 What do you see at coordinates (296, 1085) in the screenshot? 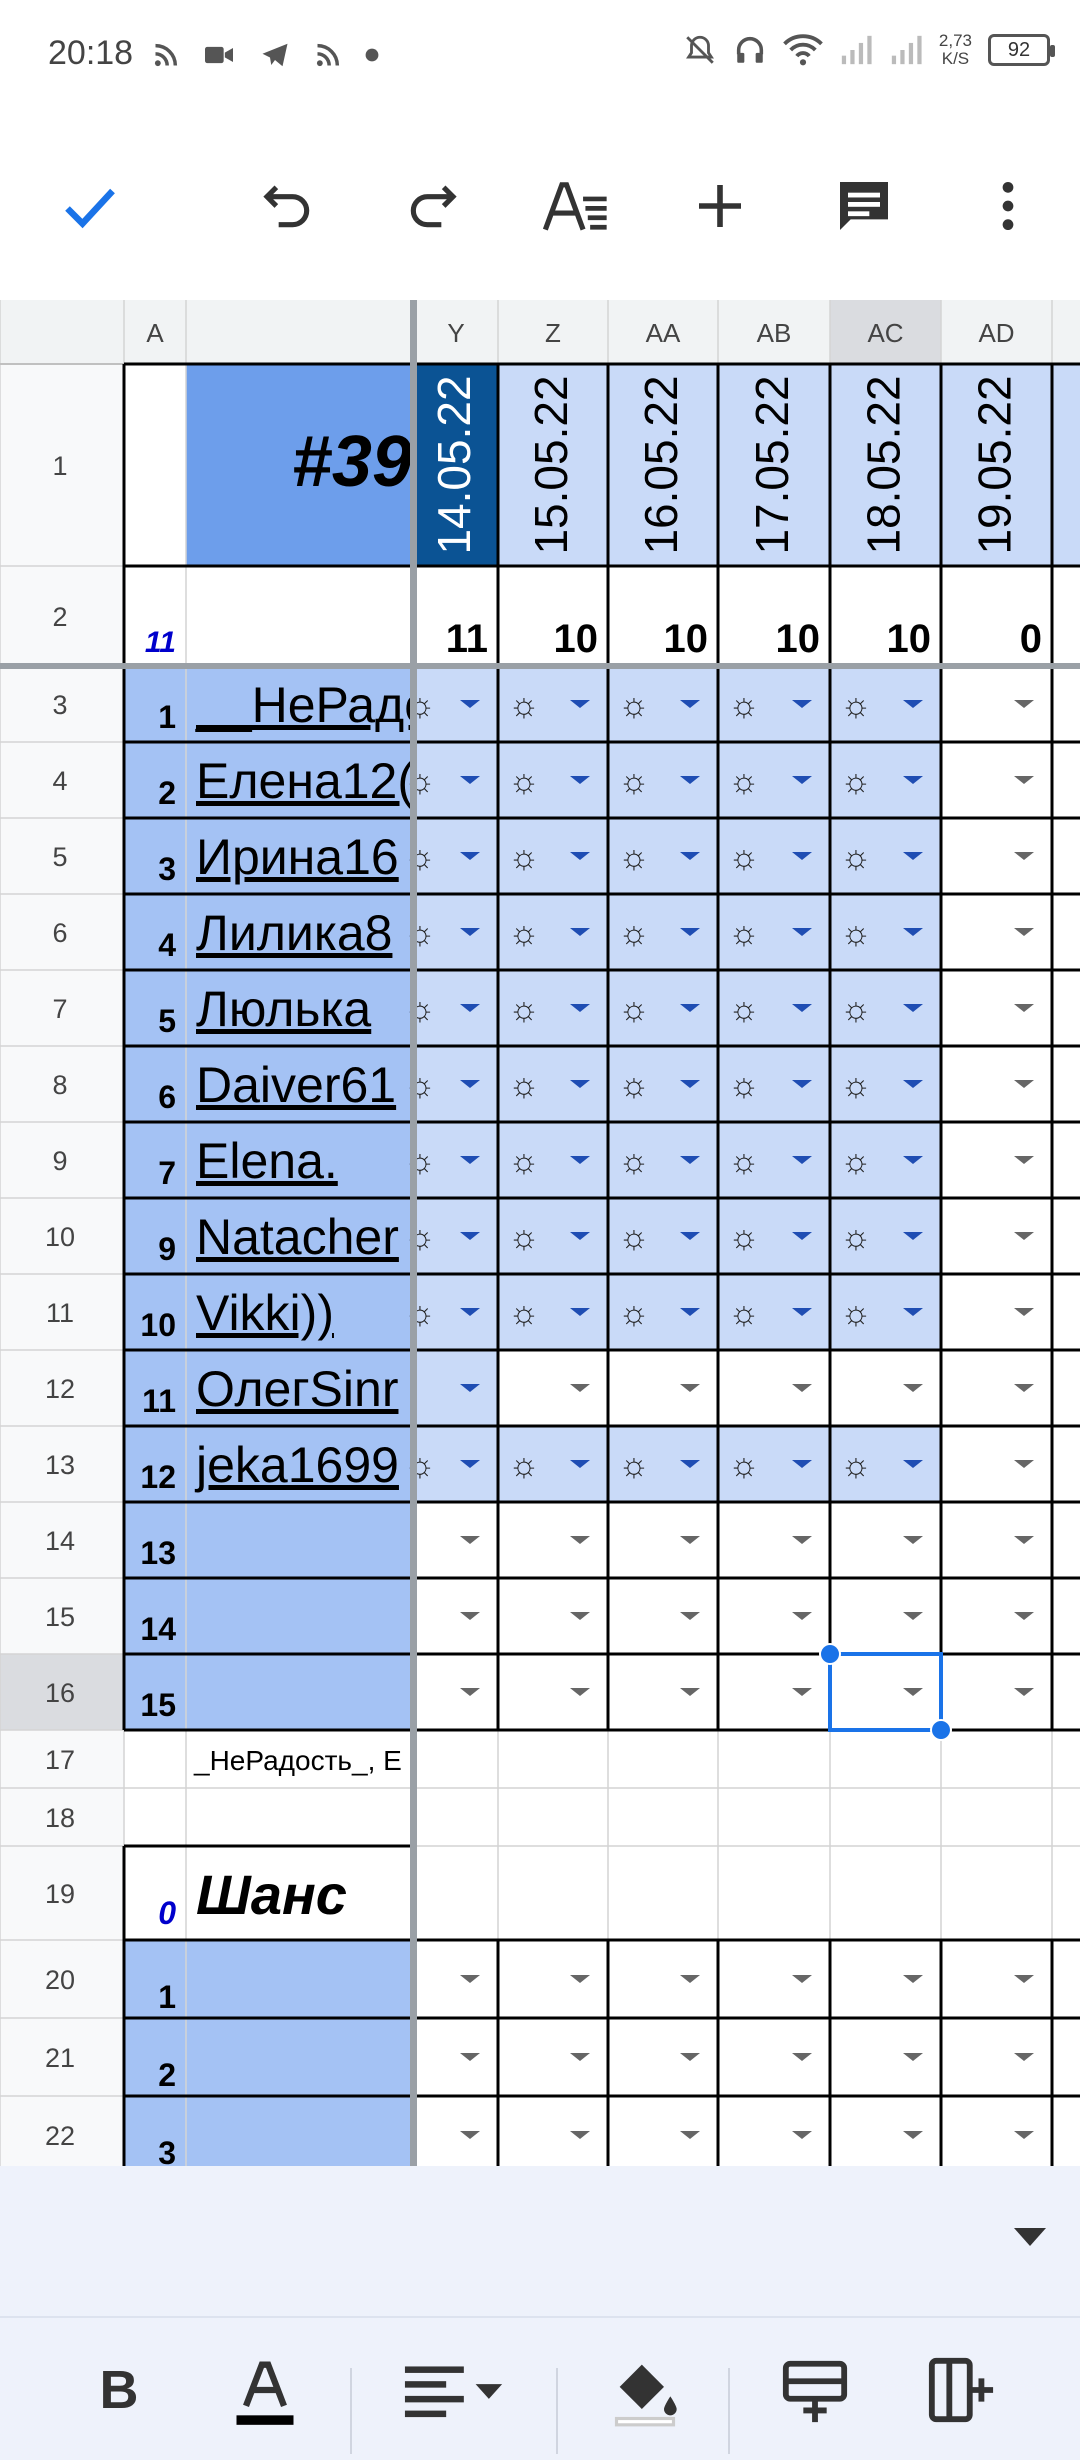
I see `player-name: Daiver61` at bounding box center [296, 1085].